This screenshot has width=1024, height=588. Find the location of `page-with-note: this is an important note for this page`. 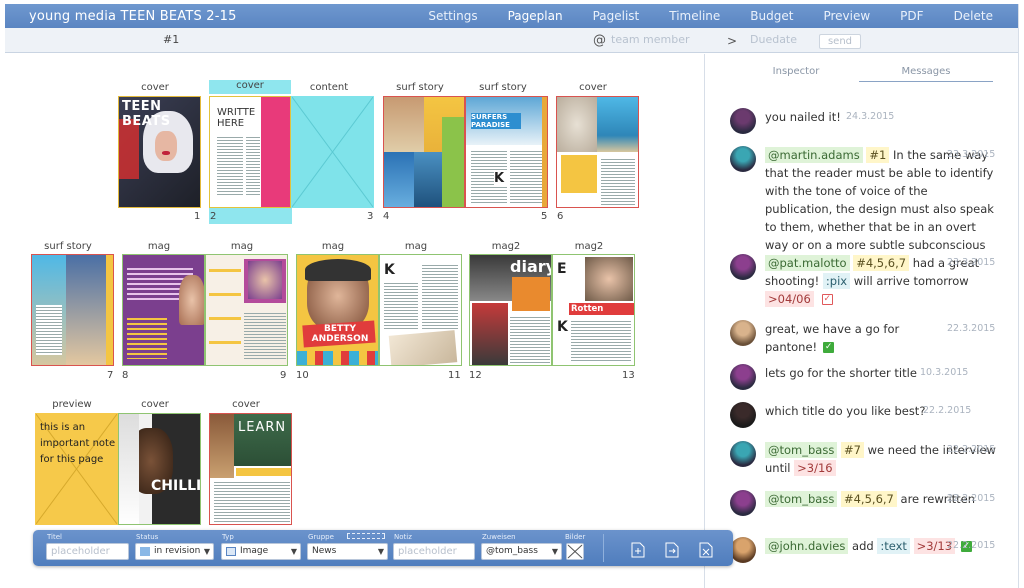

page-with-note: this is an important note for this page is located at coordinates (76, 469).